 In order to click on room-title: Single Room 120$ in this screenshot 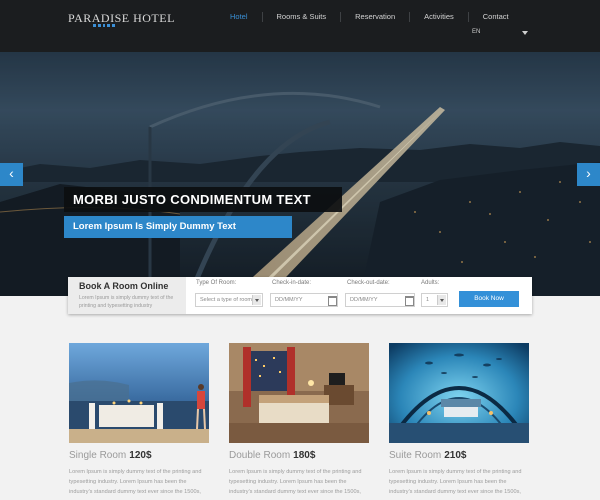, I will do `click(139, 456)`.